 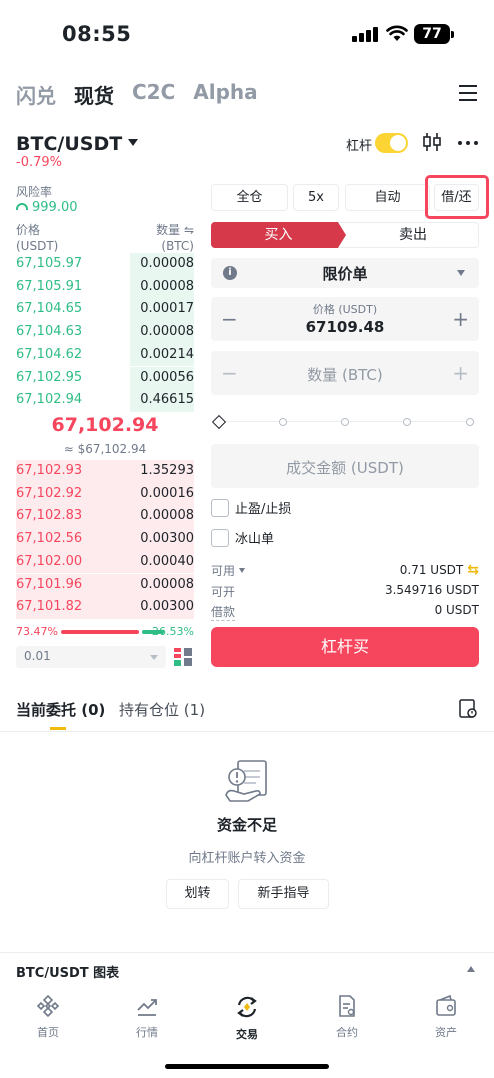 I want to click on tab-positions: 持有仓位 (1), so click(x=162, y=709).